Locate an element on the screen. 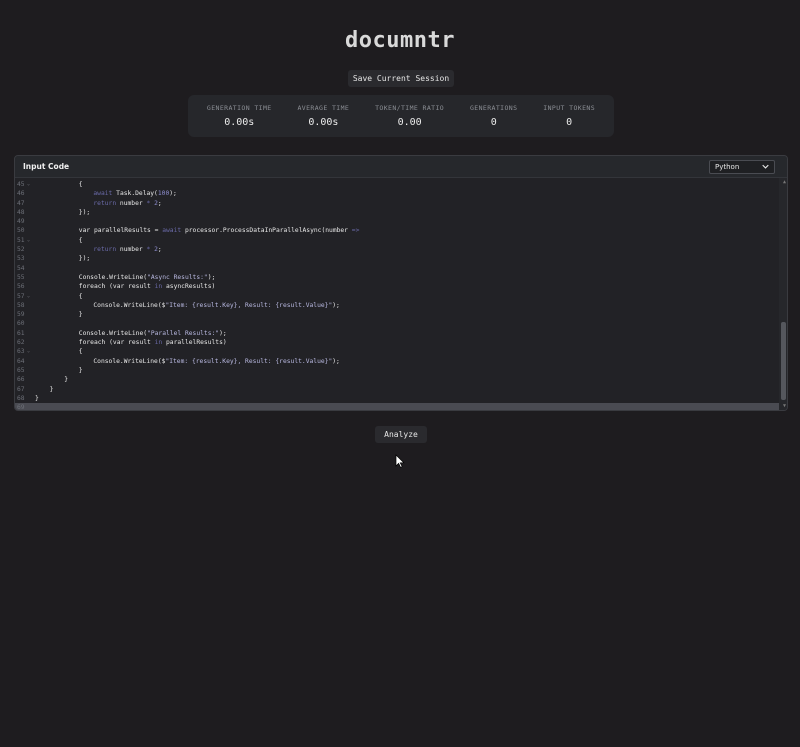 This screenshot has height=747, width=800. code-line: 65} is located at coordinates (397, 370).